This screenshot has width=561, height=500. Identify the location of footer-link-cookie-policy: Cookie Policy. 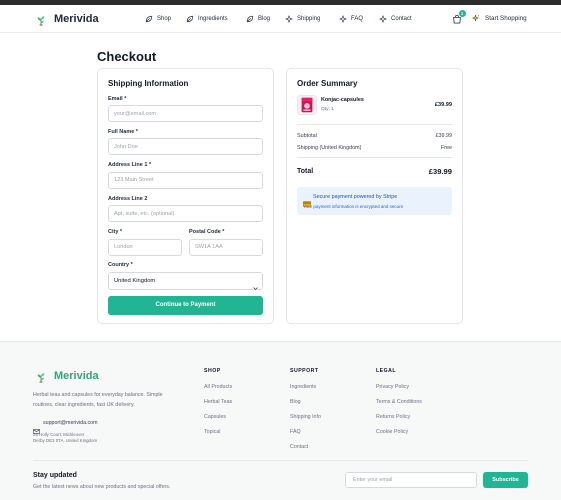
(399, 432).